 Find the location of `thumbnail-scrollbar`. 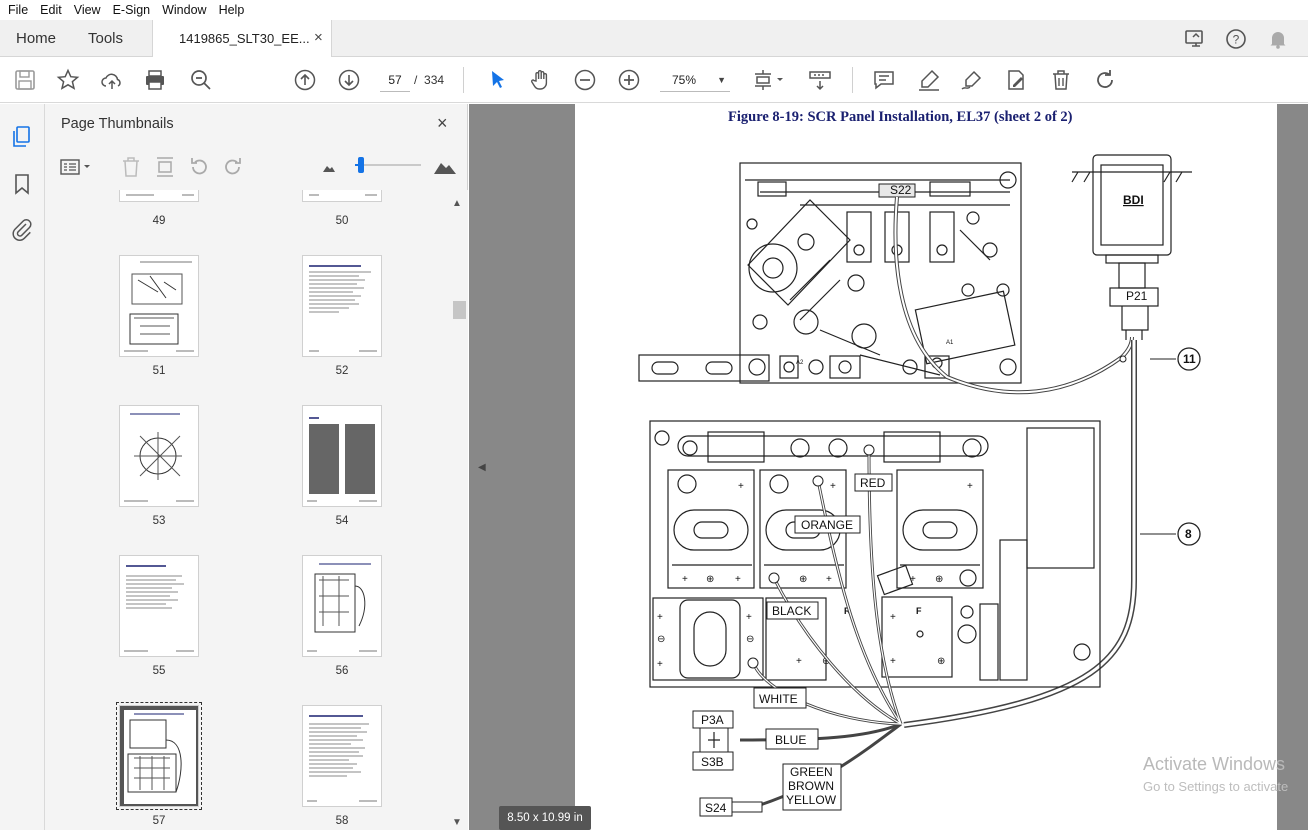

thumbnail-scrollbar is located at coordinates (459, 510).